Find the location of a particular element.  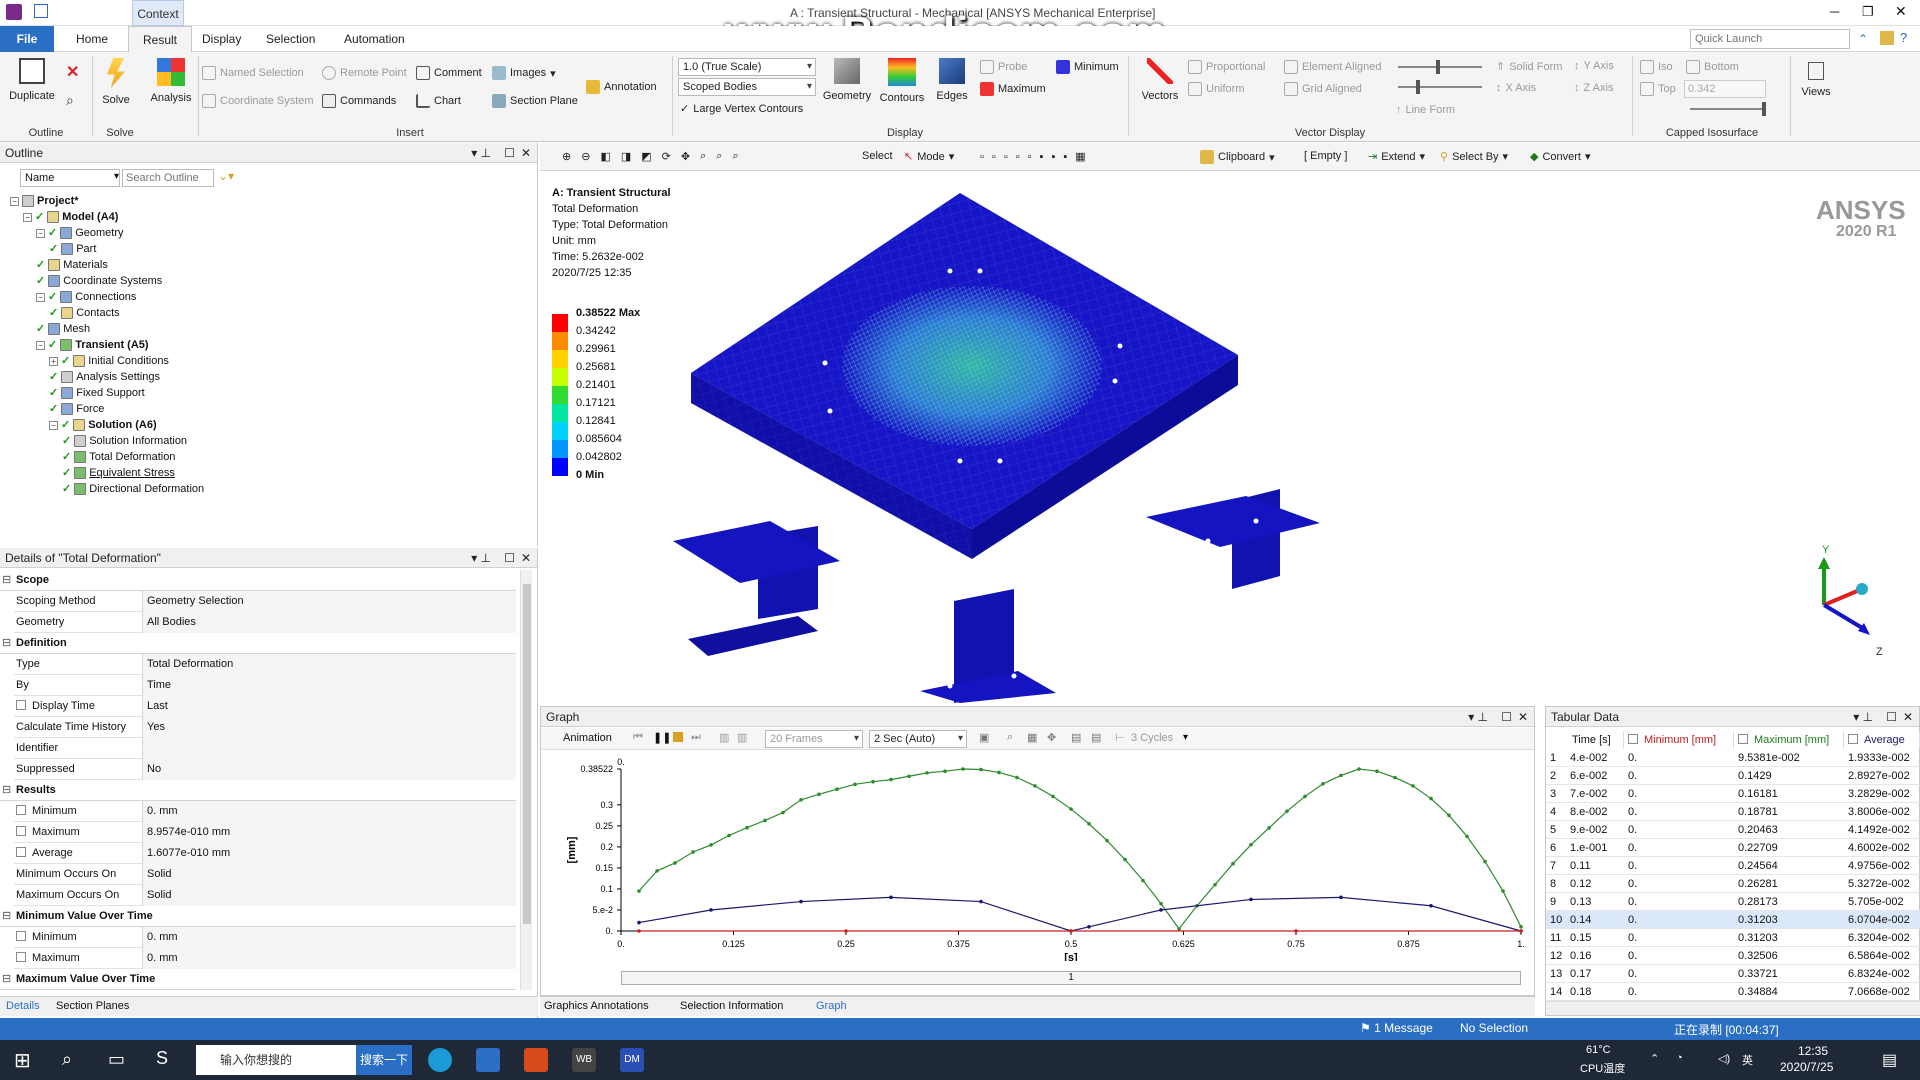

tree-node: ✓ Solution Information is located at coordinates (124, 441).